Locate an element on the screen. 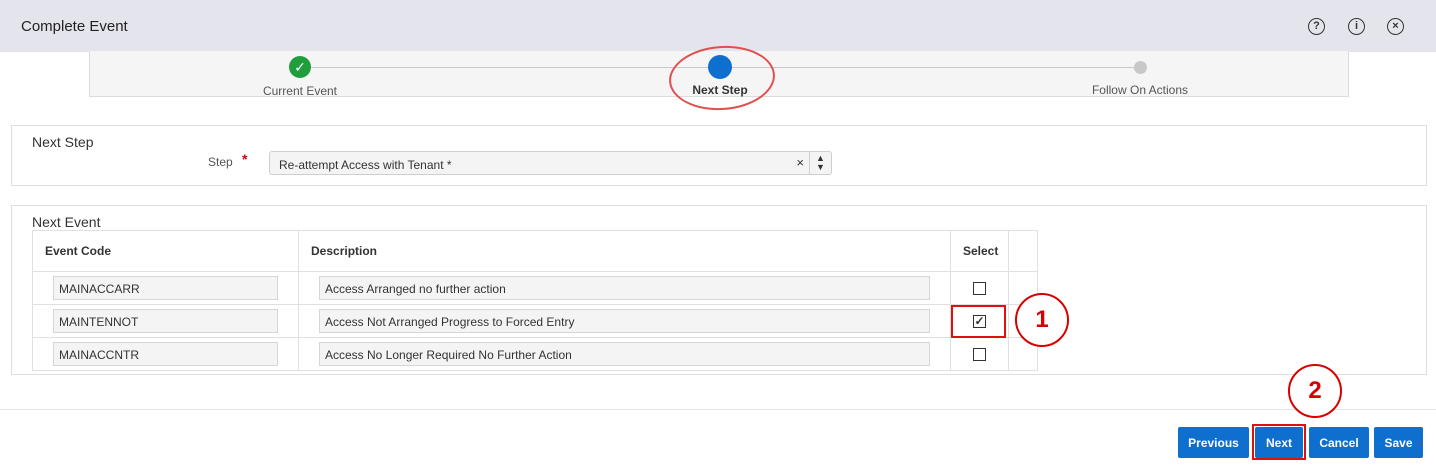 The width and height of the screenshot is (1436, 474). column-header-select: Select is located at coordinates (979, 251).